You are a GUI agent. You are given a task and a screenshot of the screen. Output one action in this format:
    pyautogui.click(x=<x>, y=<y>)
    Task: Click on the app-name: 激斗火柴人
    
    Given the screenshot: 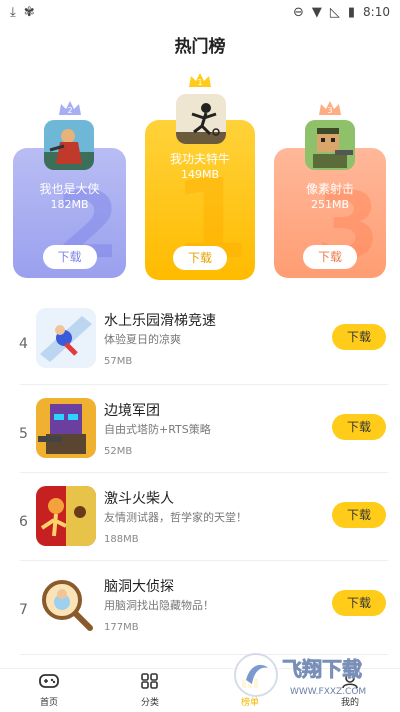 What is the action you would take?
    pyautogui.click(x=139, y=499)
    